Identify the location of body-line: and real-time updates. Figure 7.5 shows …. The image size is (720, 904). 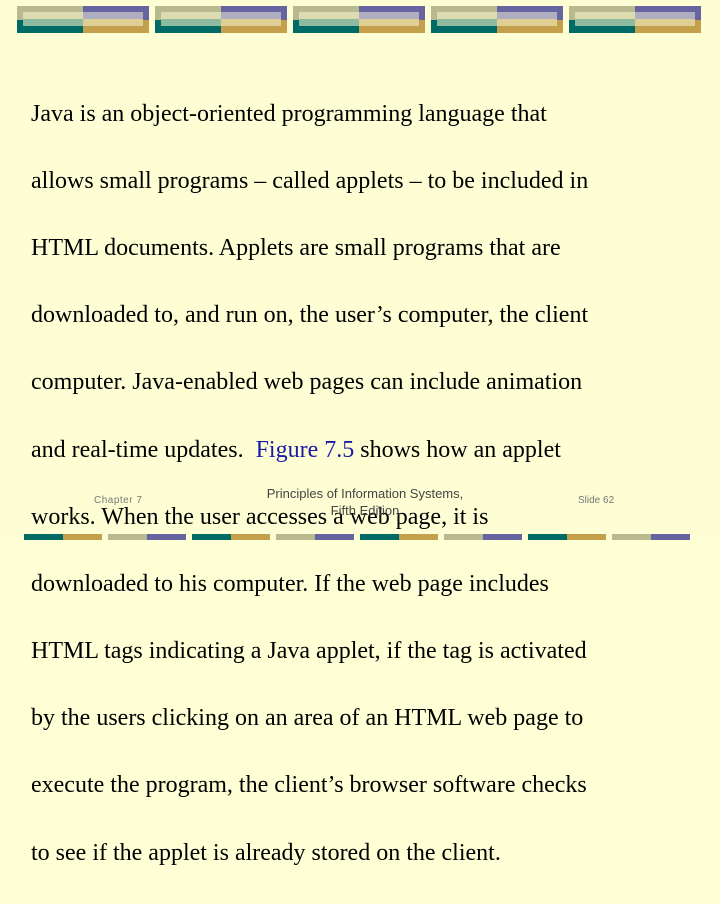
(371, 451).